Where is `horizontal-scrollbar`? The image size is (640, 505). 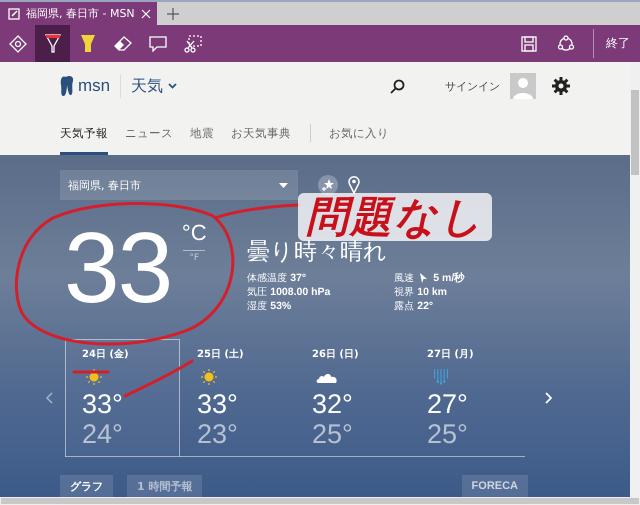
horizontal-scrollbar is located at coordinates (320, 501).